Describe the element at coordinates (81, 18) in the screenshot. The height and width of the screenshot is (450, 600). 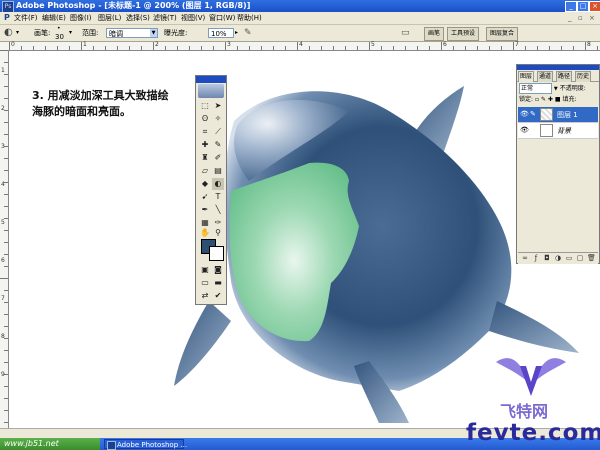
I see `menu-image: 图像(I)` at that location.